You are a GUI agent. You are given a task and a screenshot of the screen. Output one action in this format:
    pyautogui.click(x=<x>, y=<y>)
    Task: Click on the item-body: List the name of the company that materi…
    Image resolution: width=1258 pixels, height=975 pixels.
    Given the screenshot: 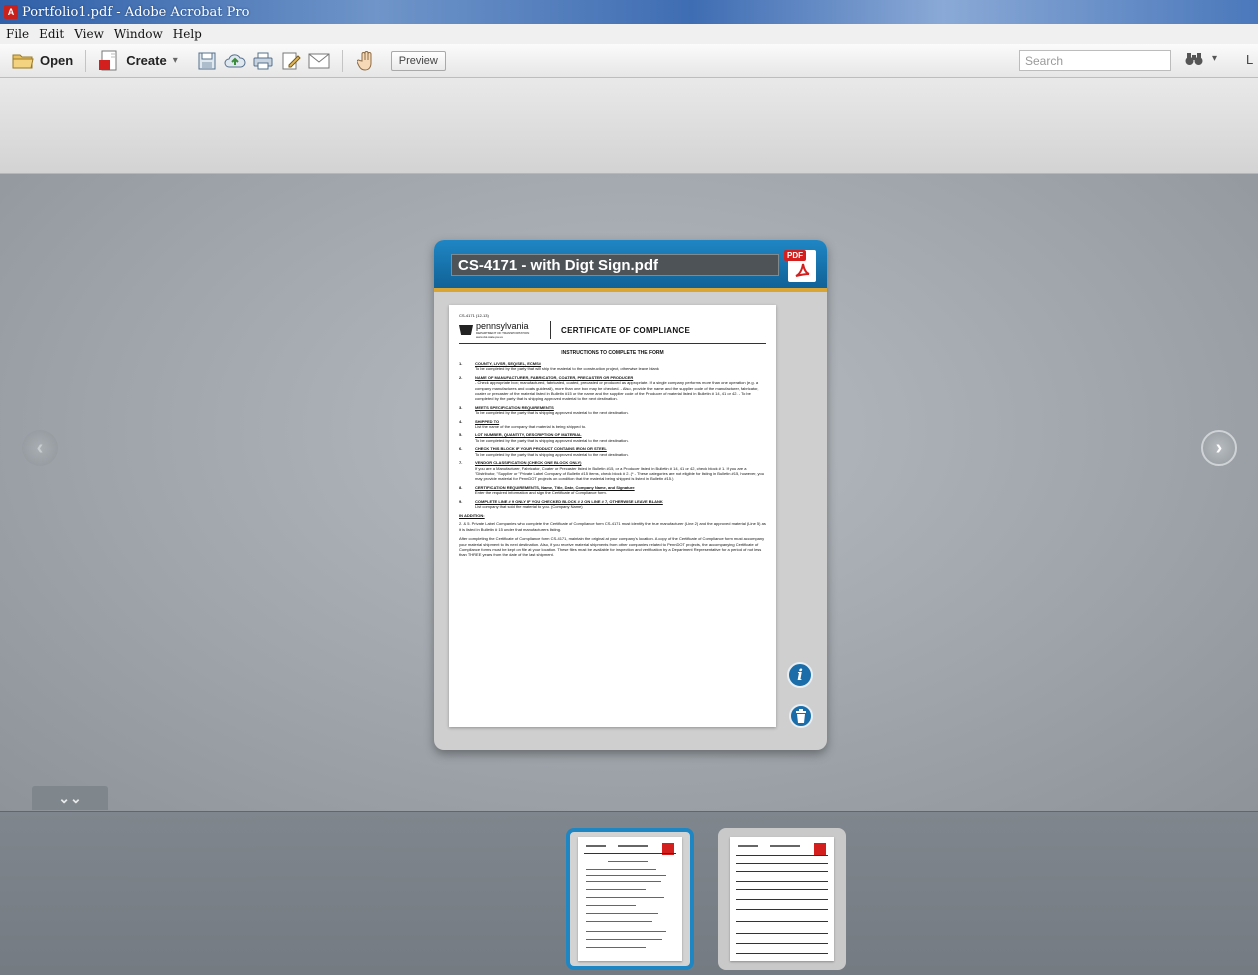 What is the action you would take?
    pyautogui.click(x=531, y=427)
    